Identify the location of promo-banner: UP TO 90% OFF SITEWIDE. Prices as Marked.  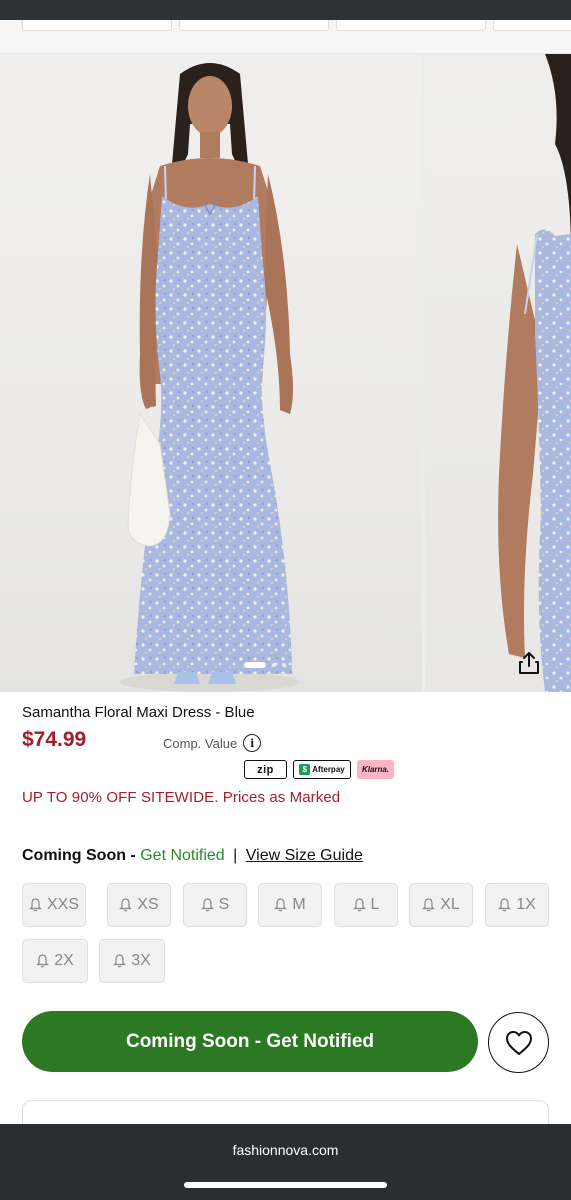
(181, 797).